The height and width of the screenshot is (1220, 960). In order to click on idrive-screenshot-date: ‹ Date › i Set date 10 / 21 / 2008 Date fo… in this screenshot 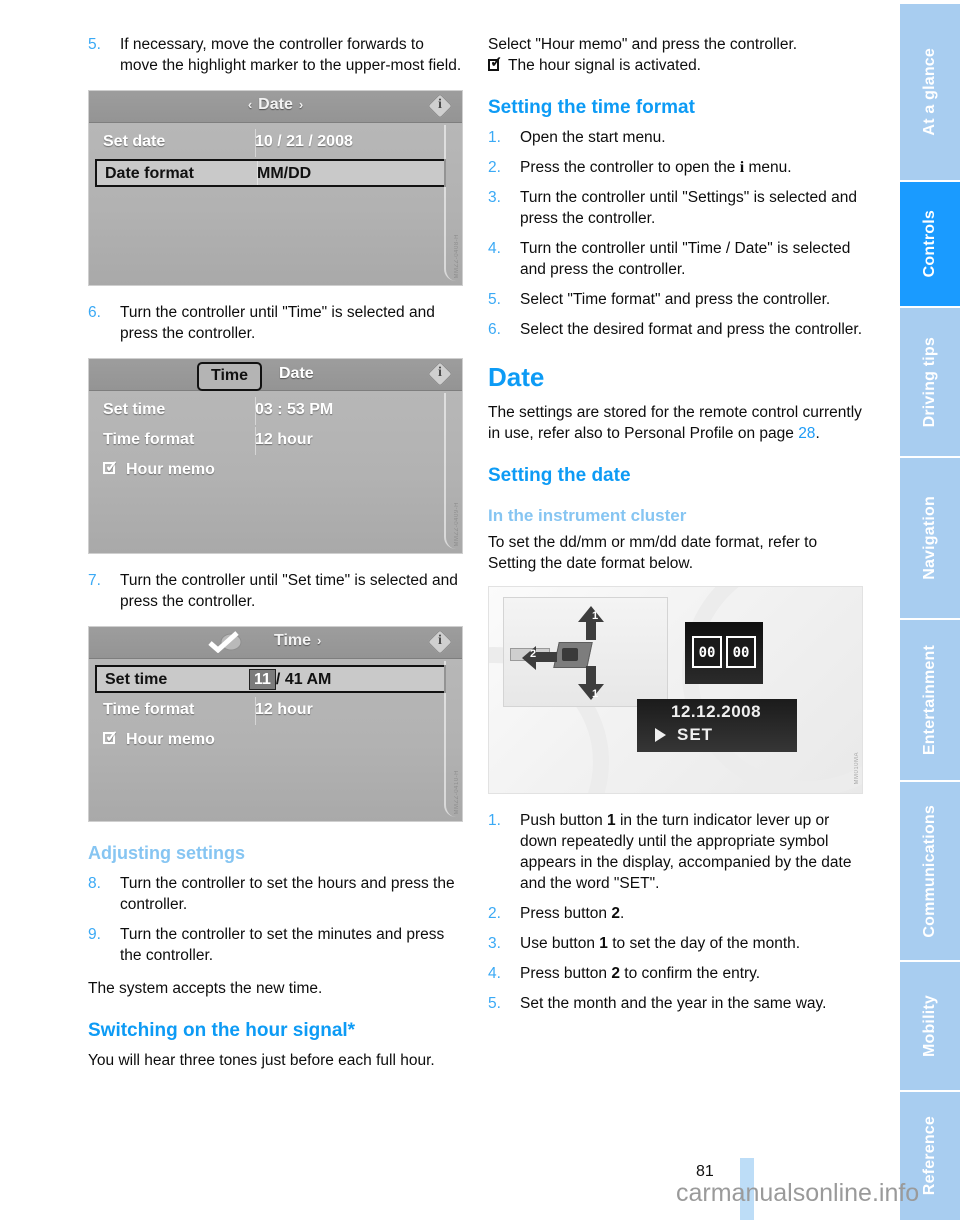, I will do `click(275, 188)`.